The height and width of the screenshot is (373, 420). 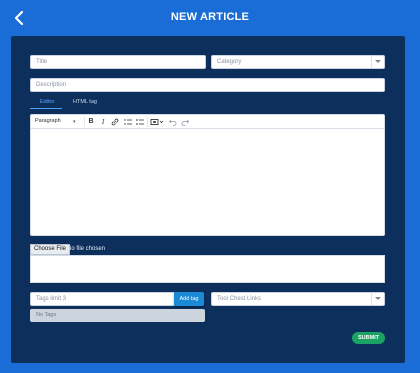 I want to click on tab-html: HTML tag, so click(x=85, y=102).